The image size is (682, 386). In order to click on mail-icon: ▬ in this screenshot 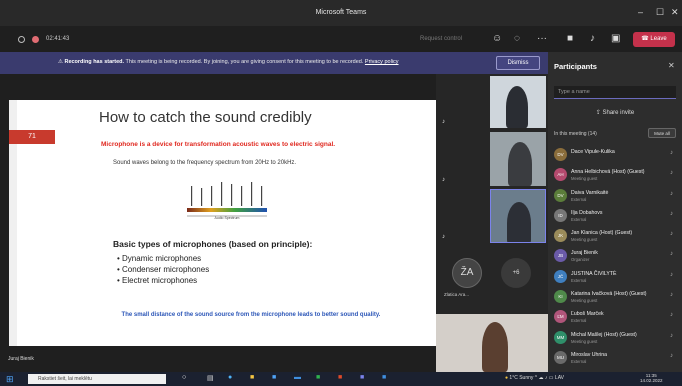, I will do `click(297, 377)`.